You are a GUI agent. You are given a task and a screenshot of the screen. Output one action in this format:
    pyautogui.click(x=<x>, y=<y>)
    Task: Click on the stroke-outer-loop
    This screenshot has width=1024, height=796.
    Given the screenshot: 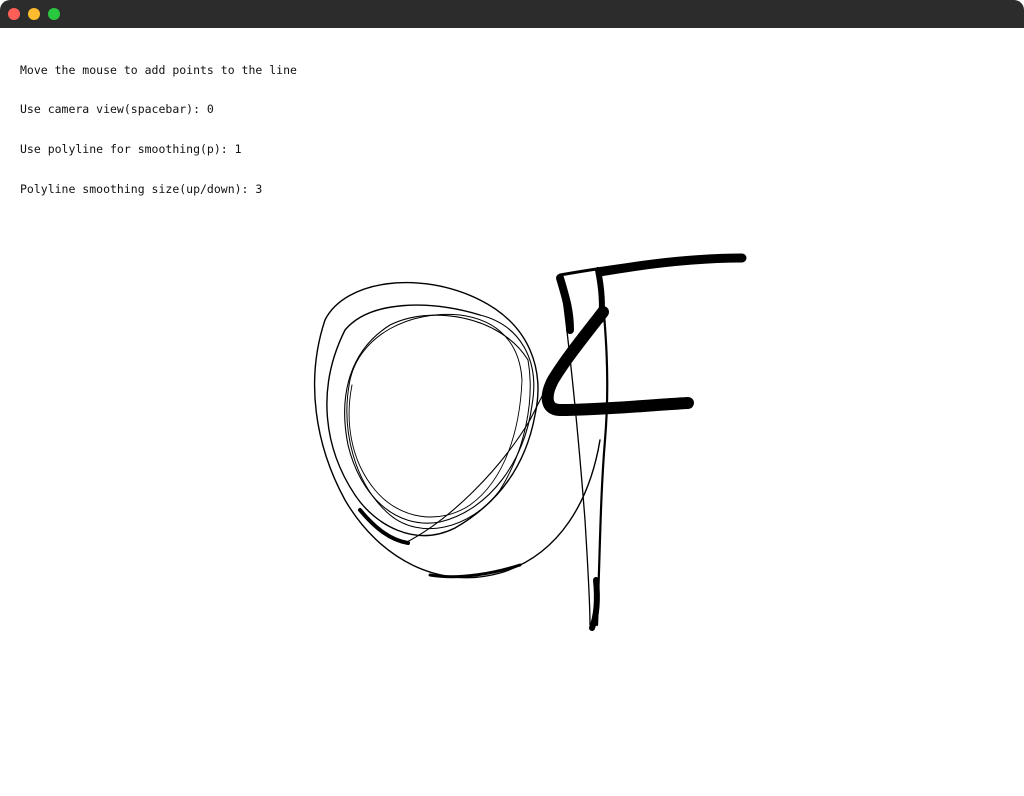 What is the action you would take?
    pyautogui.click(x=457, y=430)
    